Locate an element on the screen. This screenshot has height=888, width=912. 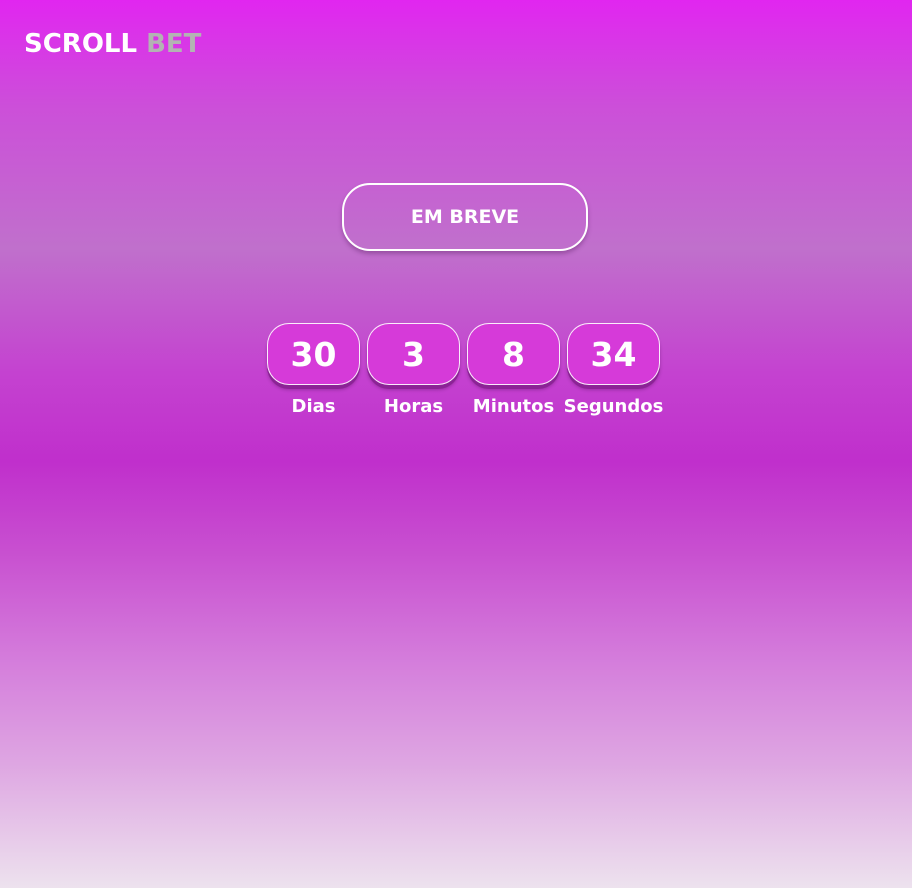
coming-soon-button: EM BREVE is located at coordinates (465, 217).